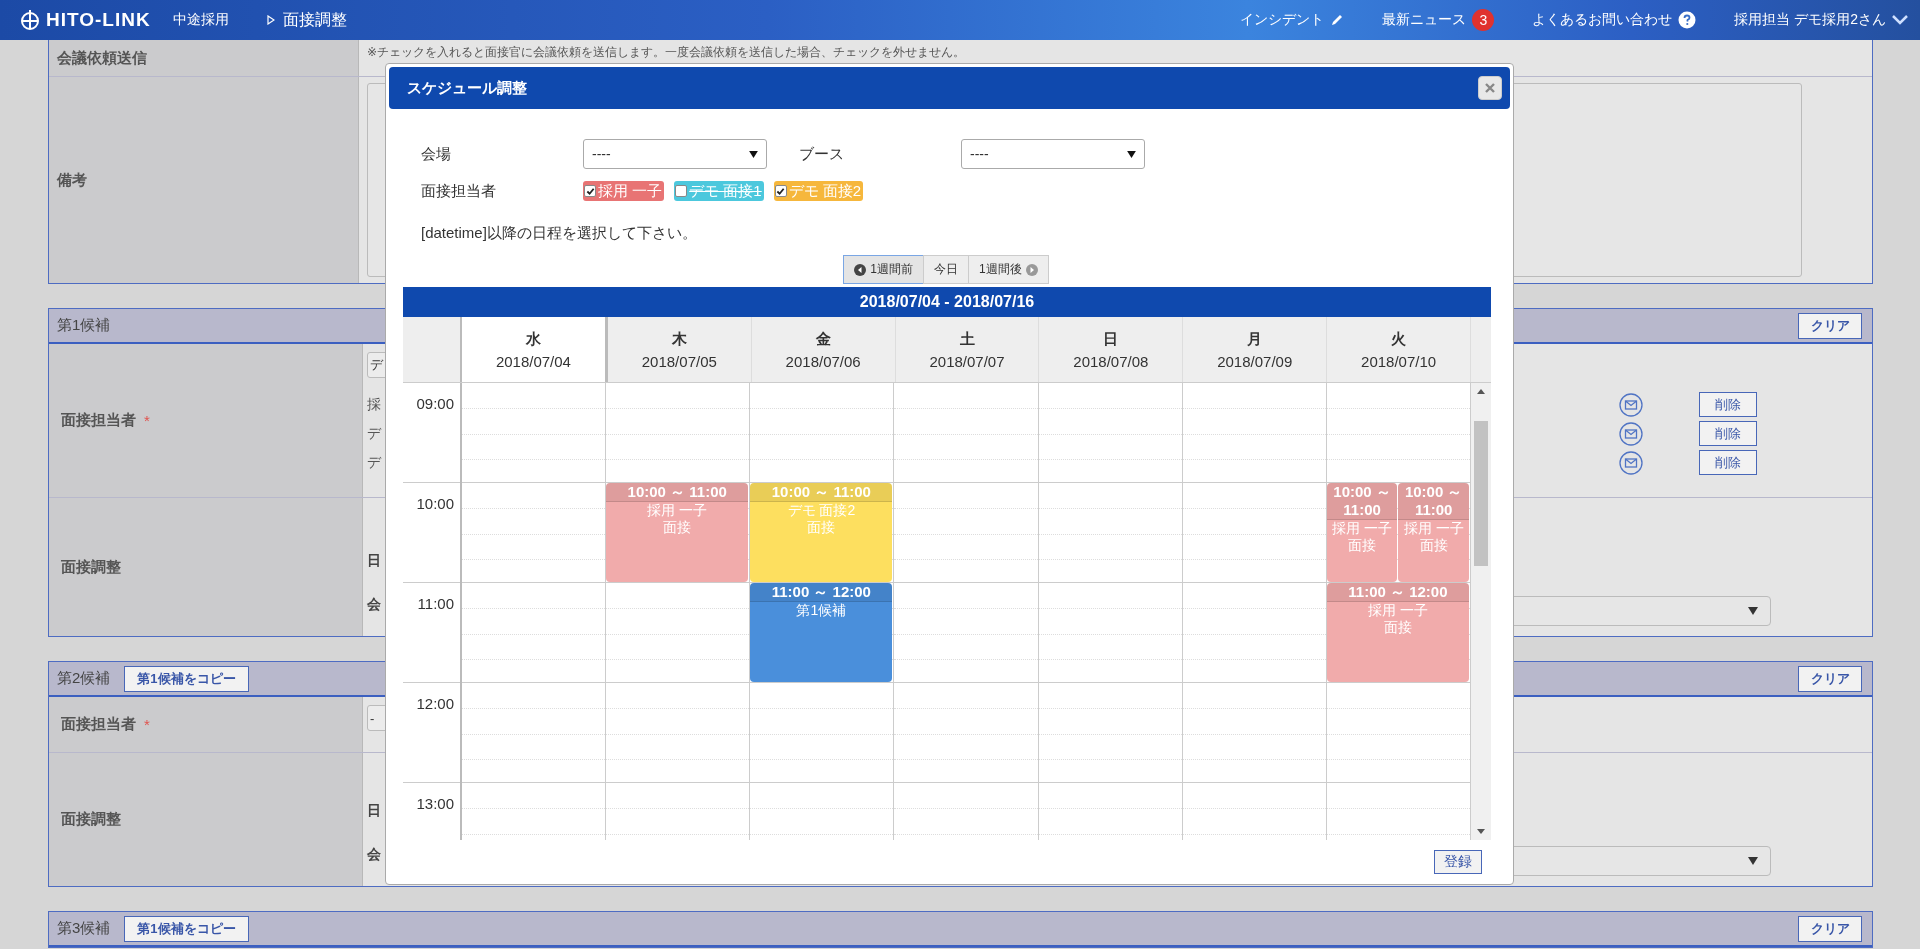 The height and width of the screenshot is (949, 1920). What do you see at coordinates (821, 510) in the screenshot?
I see `event-text: デモ 面接2` at bounding box center [821, 510].